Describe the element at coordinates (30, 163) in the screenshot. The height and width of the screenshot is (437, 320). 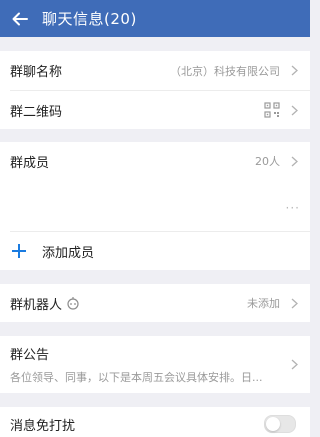
I see `members-label: 群成员` at that location.